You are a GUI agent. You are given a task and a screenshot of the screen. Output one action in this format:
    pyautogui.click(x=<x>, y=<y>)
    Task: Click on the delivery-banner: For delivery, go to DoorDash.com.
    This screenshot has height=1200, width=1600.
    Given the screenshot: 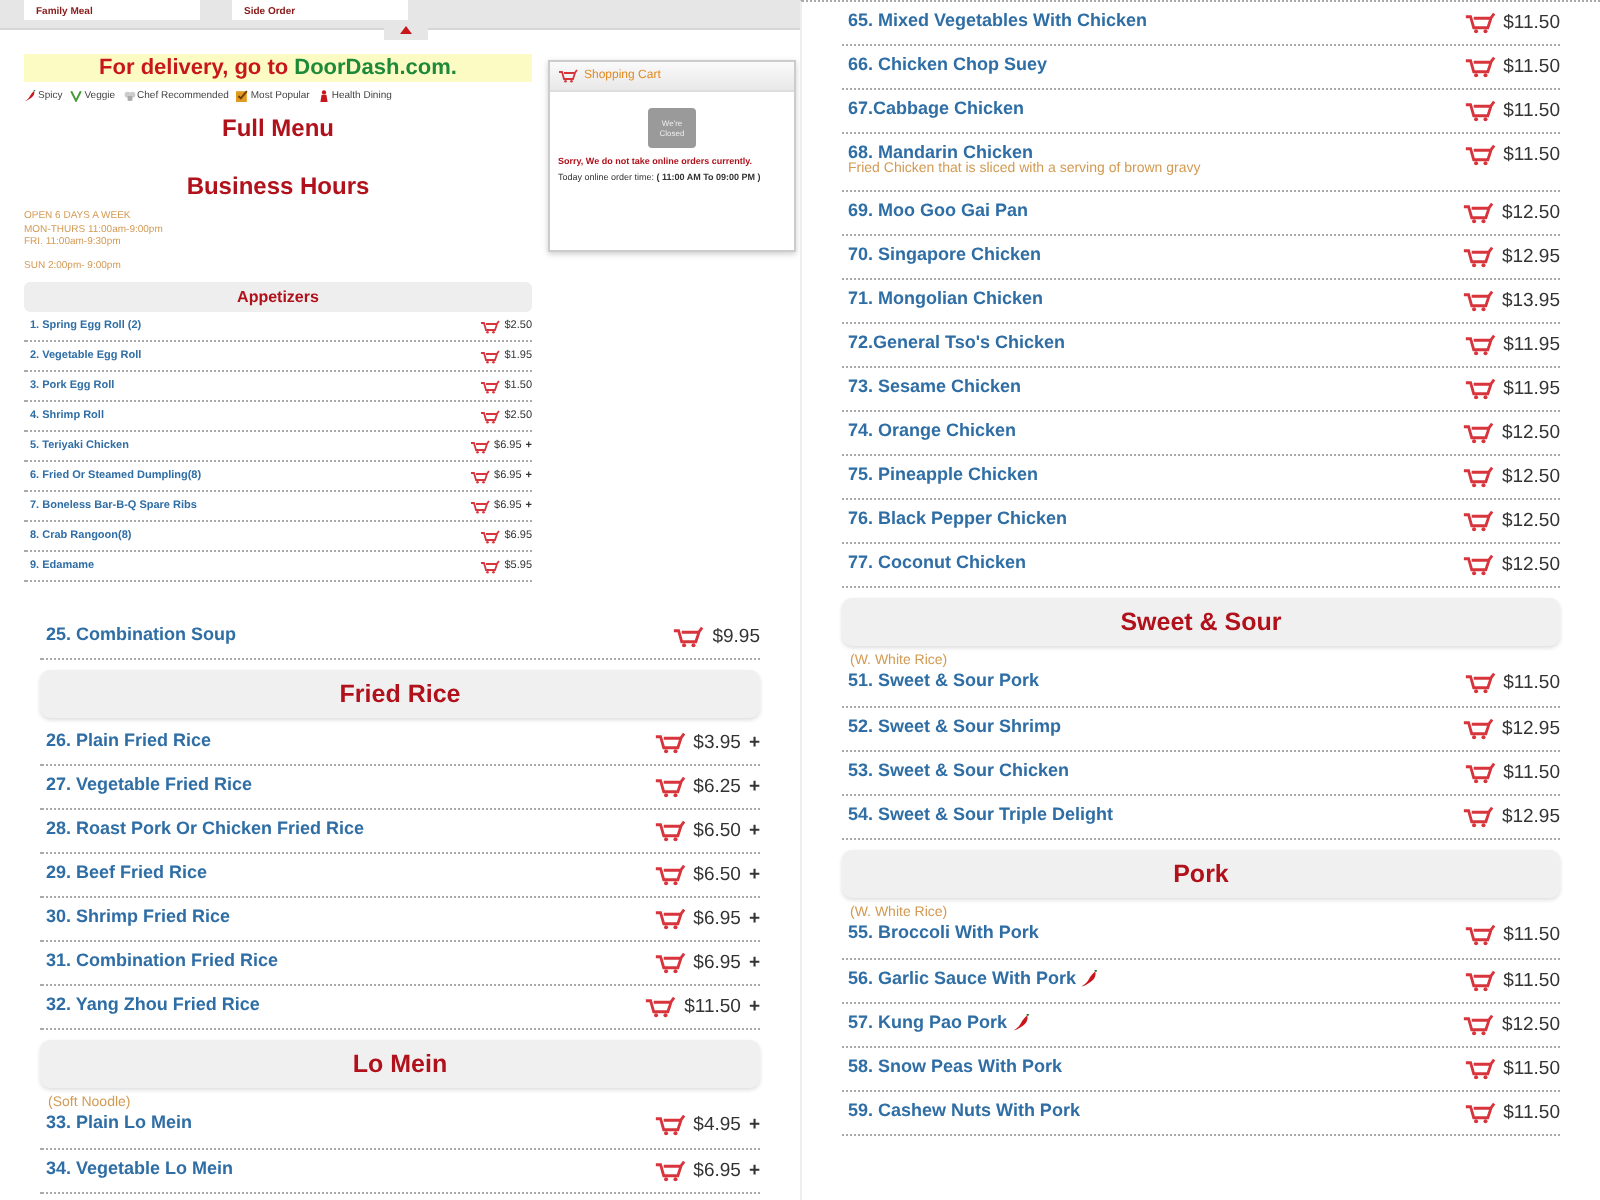 What is the action you would take?
    pyautogui.click(x=278, y=68)
    